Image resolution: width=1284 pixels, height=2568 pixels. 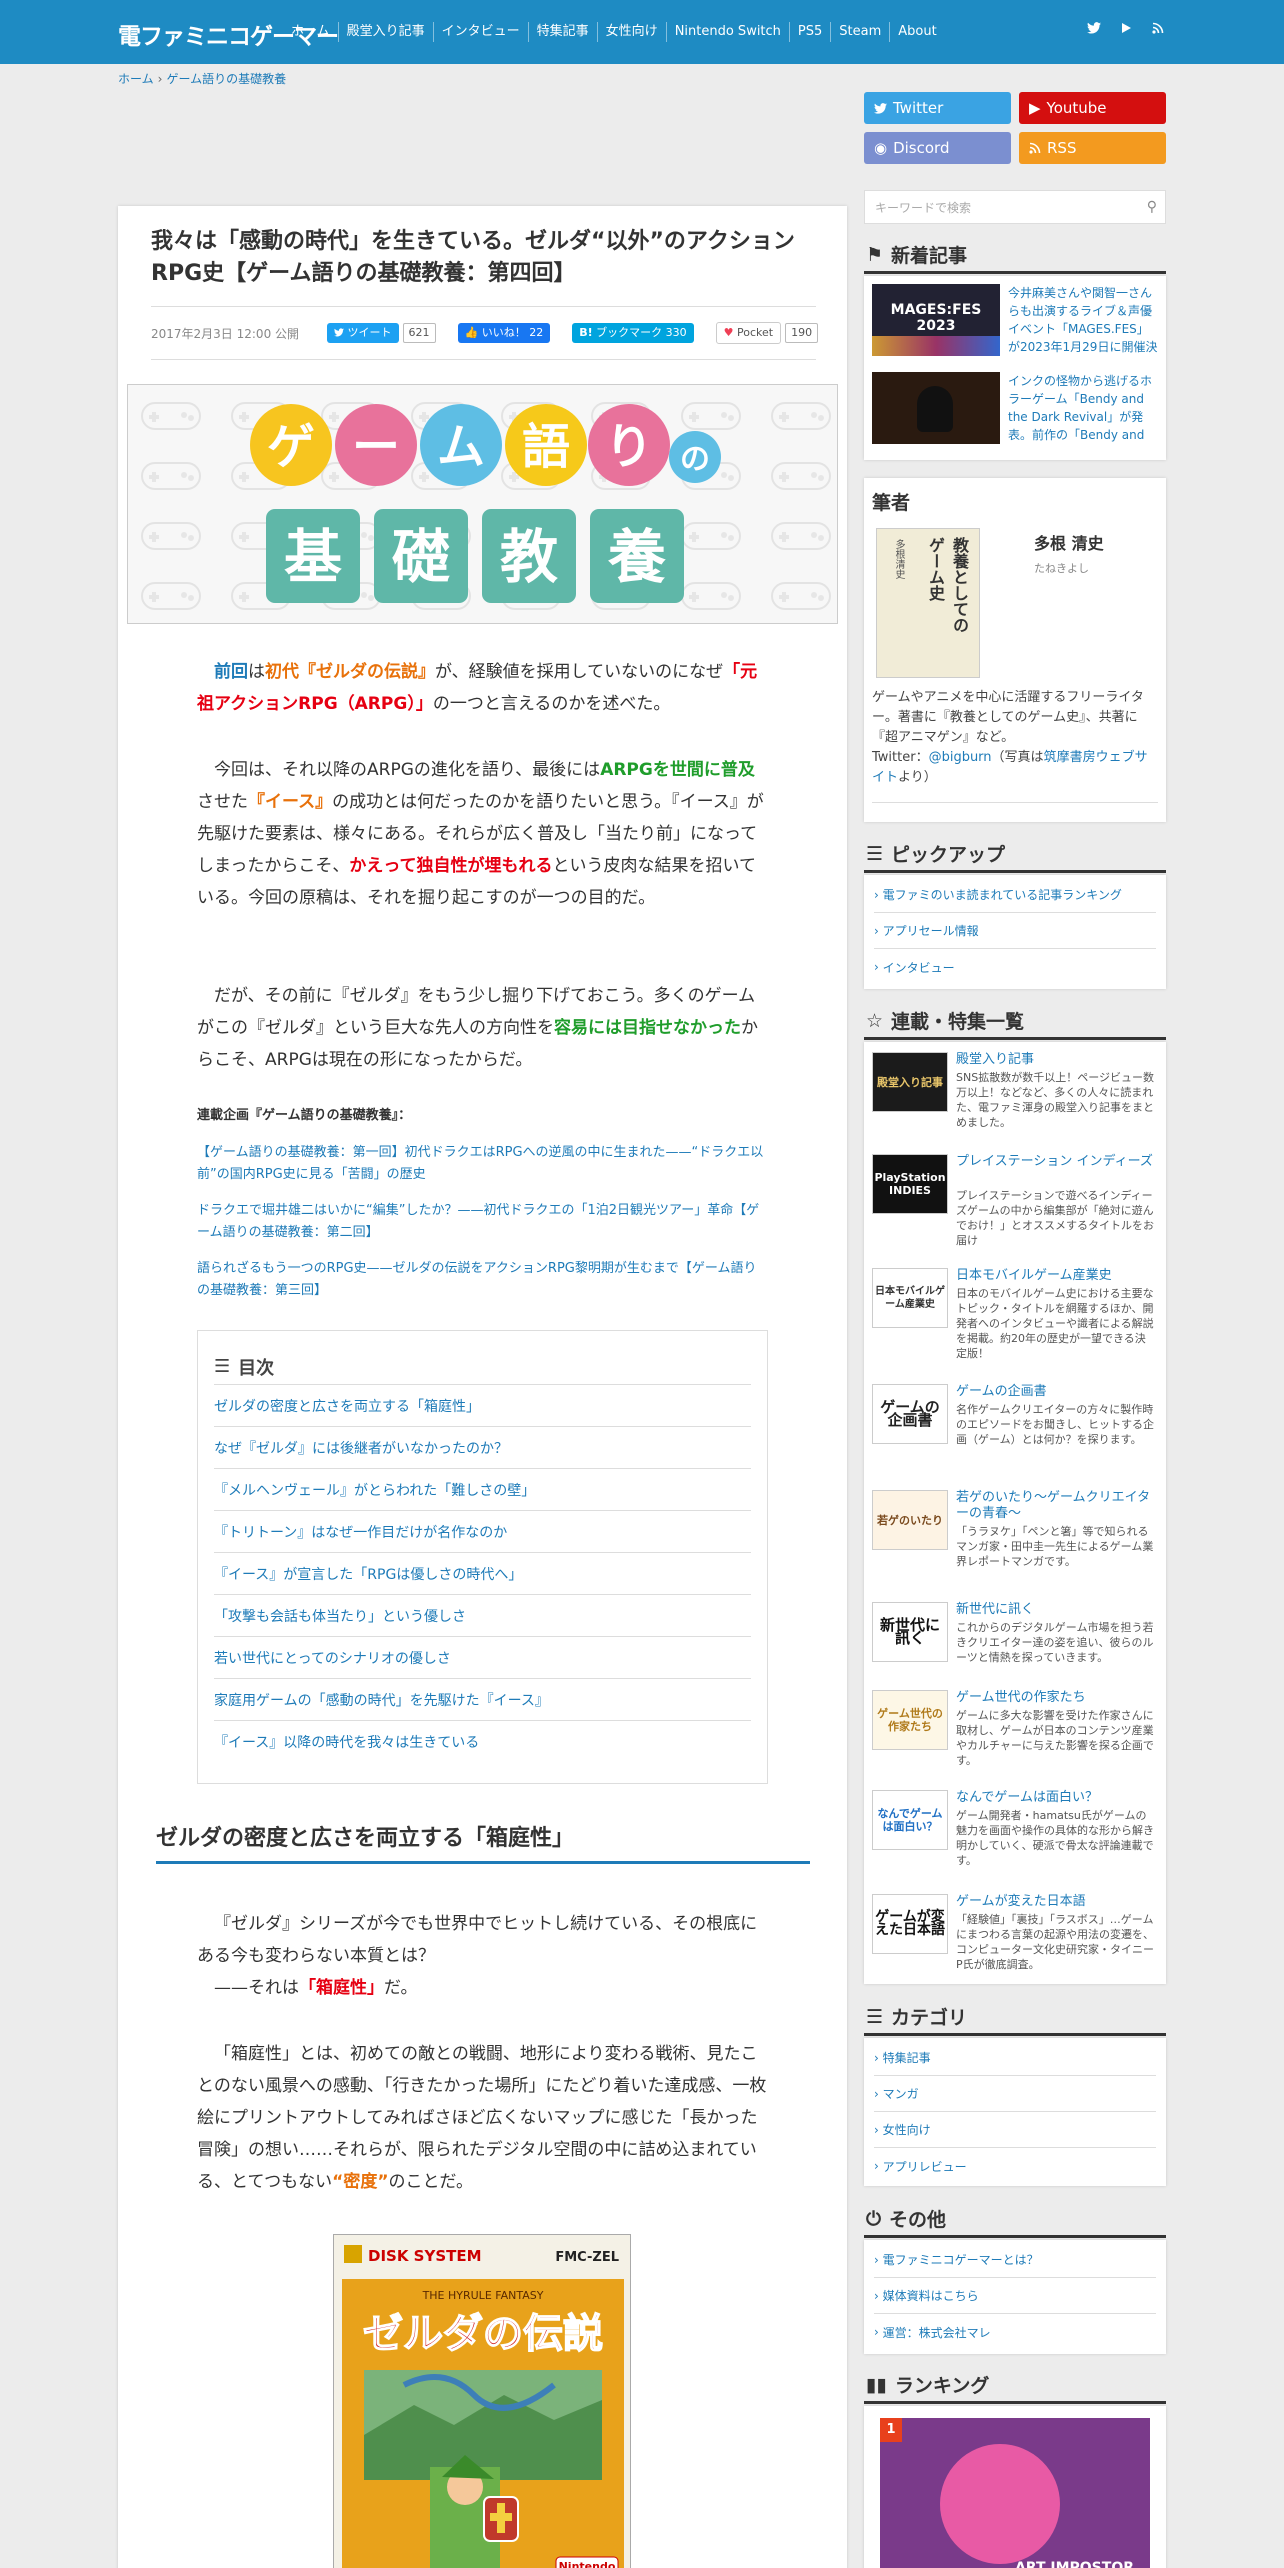 I want to click on other-link: › 運営：株式会社マレ, so click(x=1015, y=2332).